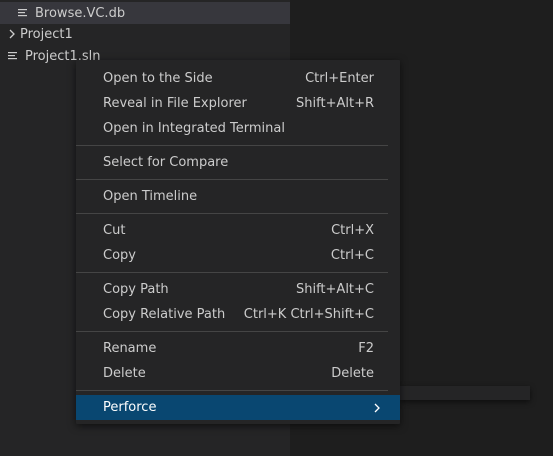 The image size is (553, 456). I want to click on tree-item-label: Browse.VC.db, so click(80, 13).